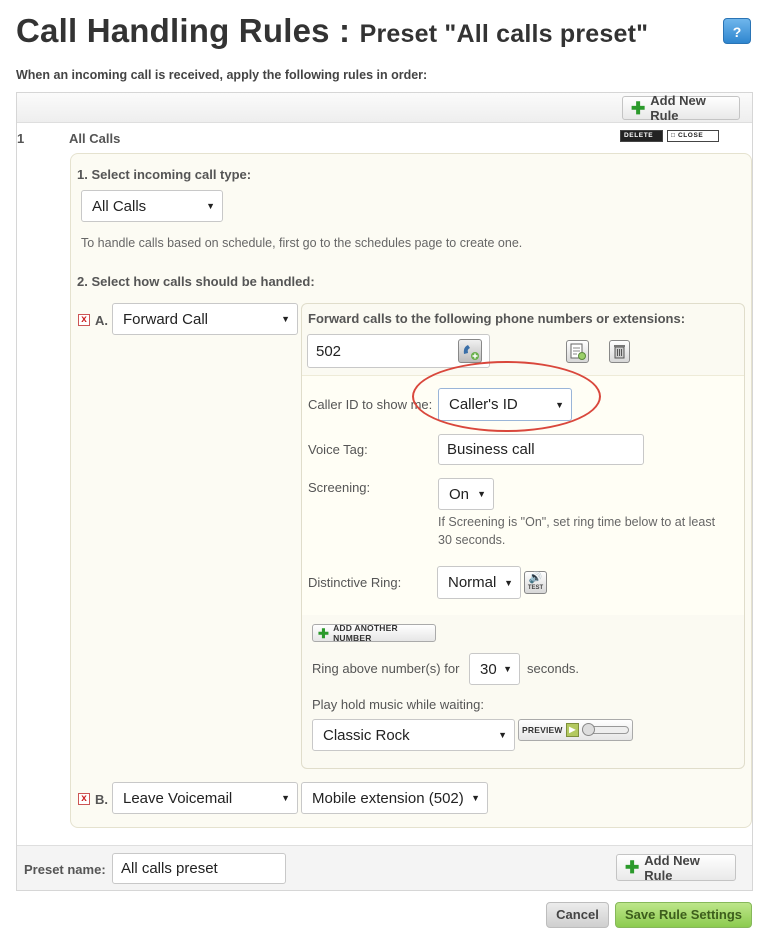  Describe the element at coordinates (693, 136) in the screenshot. I see `close-rule-button: □ CLOSE` at that location.